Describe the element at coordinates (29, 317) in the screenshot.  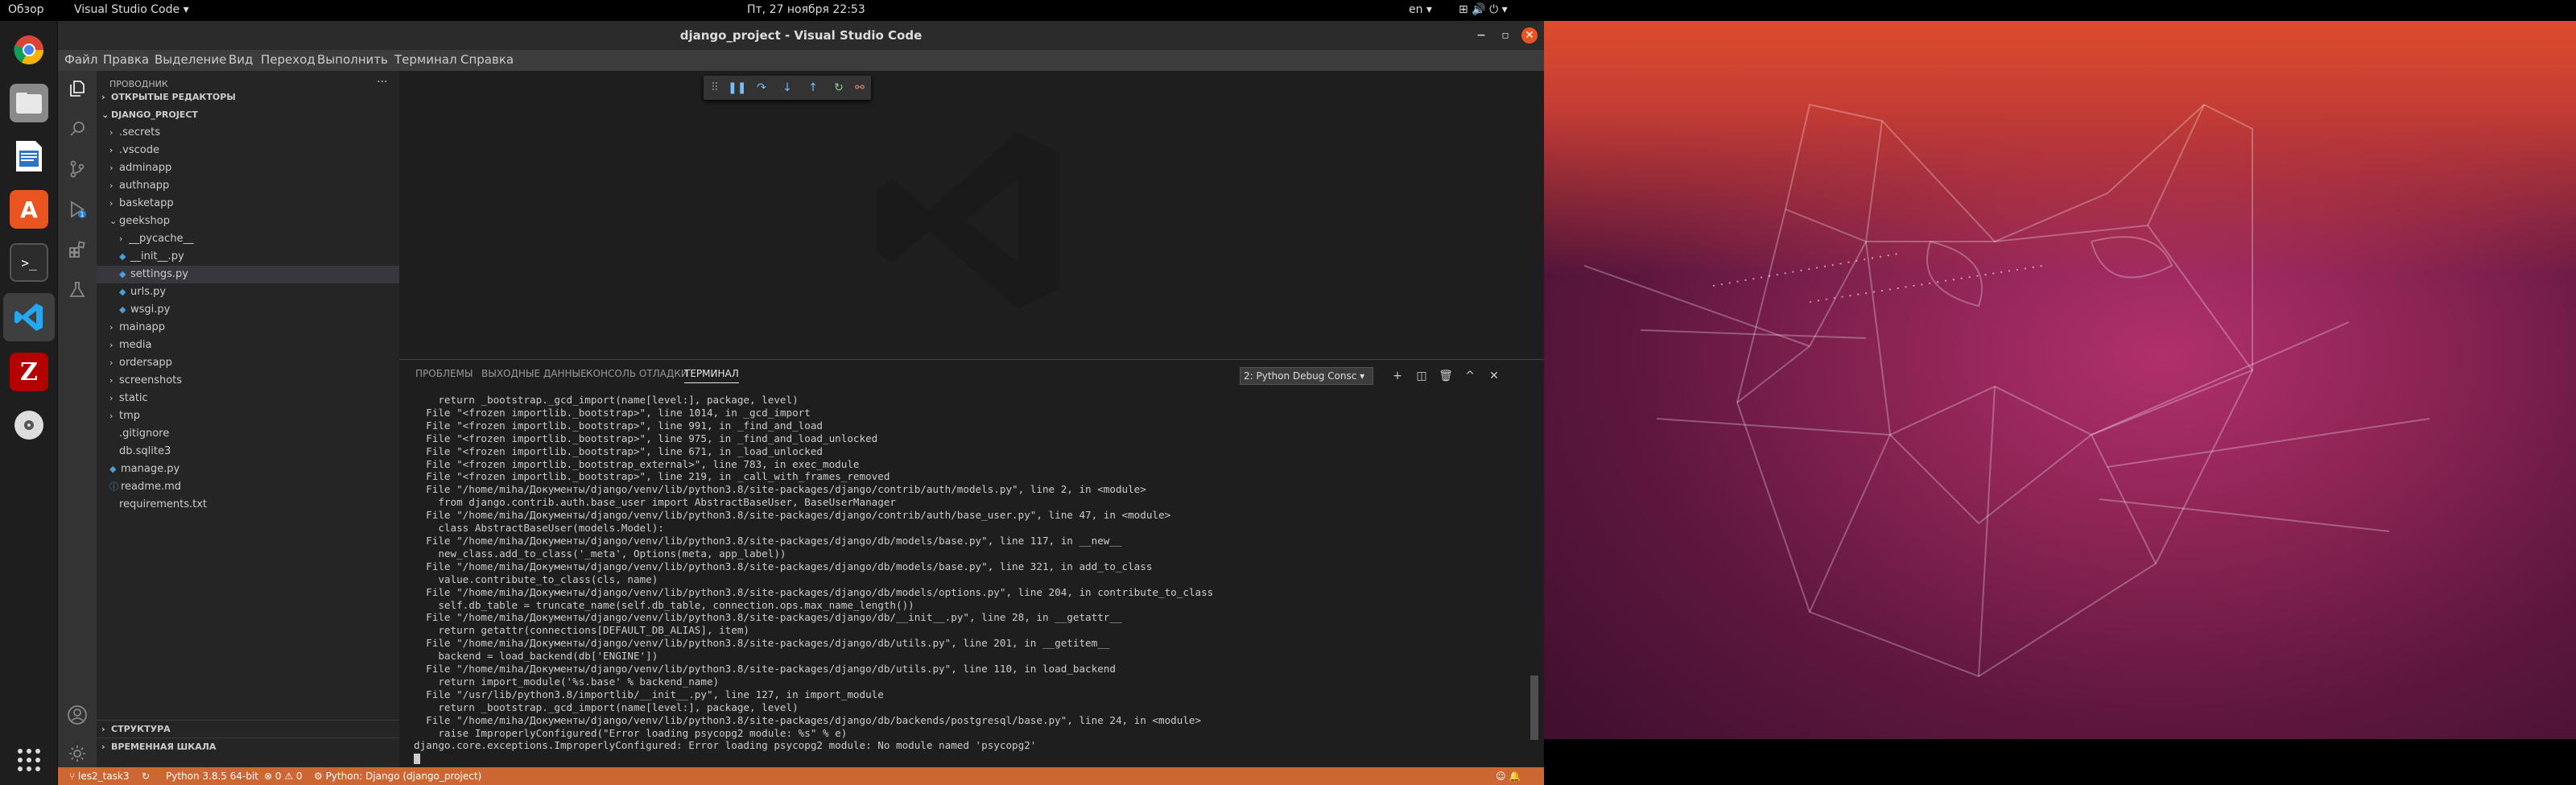
I see `vscode-icon` at that location.